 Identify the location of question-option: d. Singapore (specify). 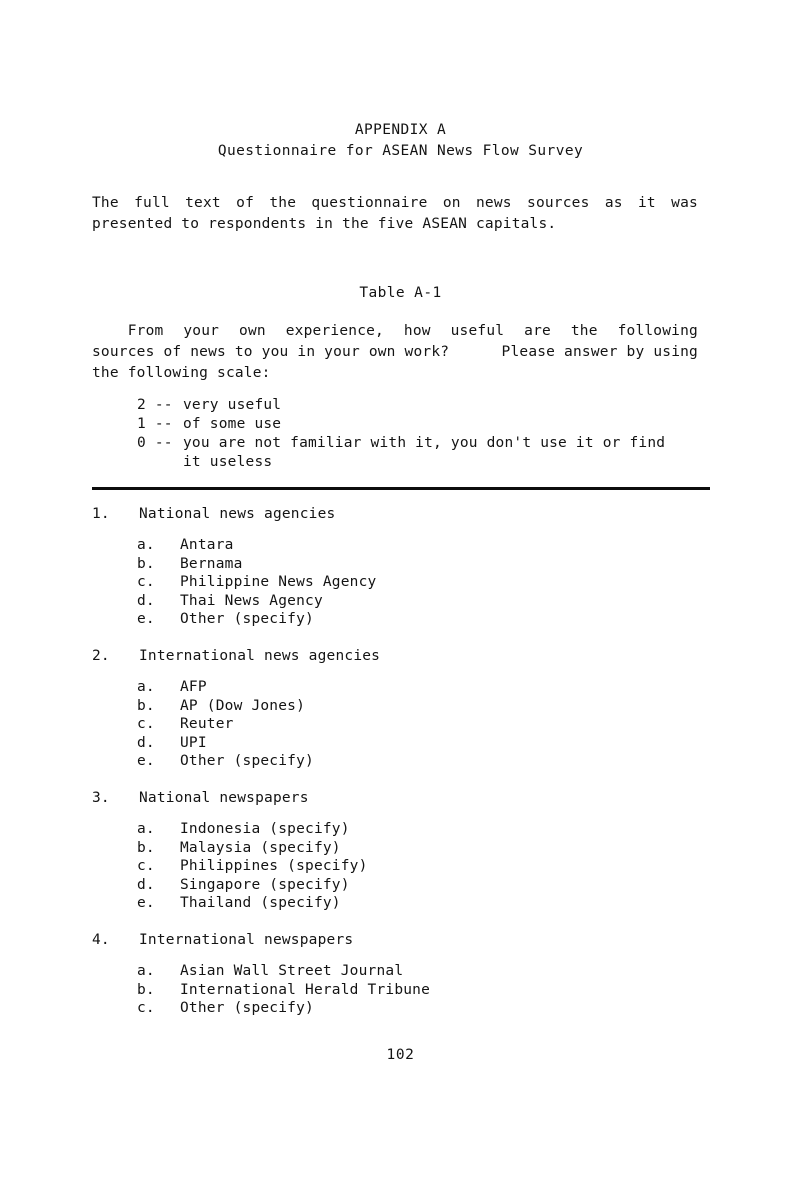
(424, 885).